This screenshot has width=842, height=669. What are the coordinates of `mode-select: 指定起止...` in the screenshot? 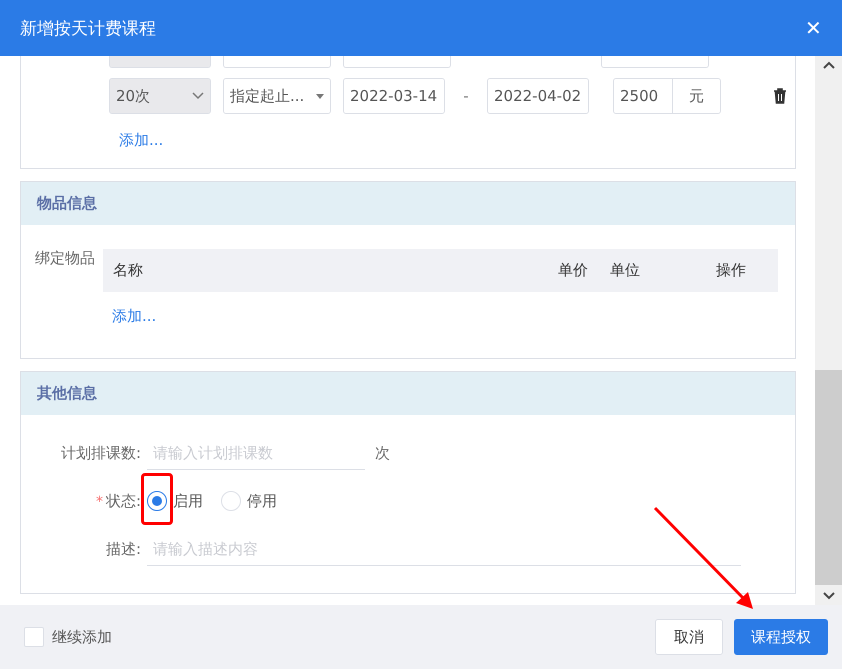 It's located at (277, 96).